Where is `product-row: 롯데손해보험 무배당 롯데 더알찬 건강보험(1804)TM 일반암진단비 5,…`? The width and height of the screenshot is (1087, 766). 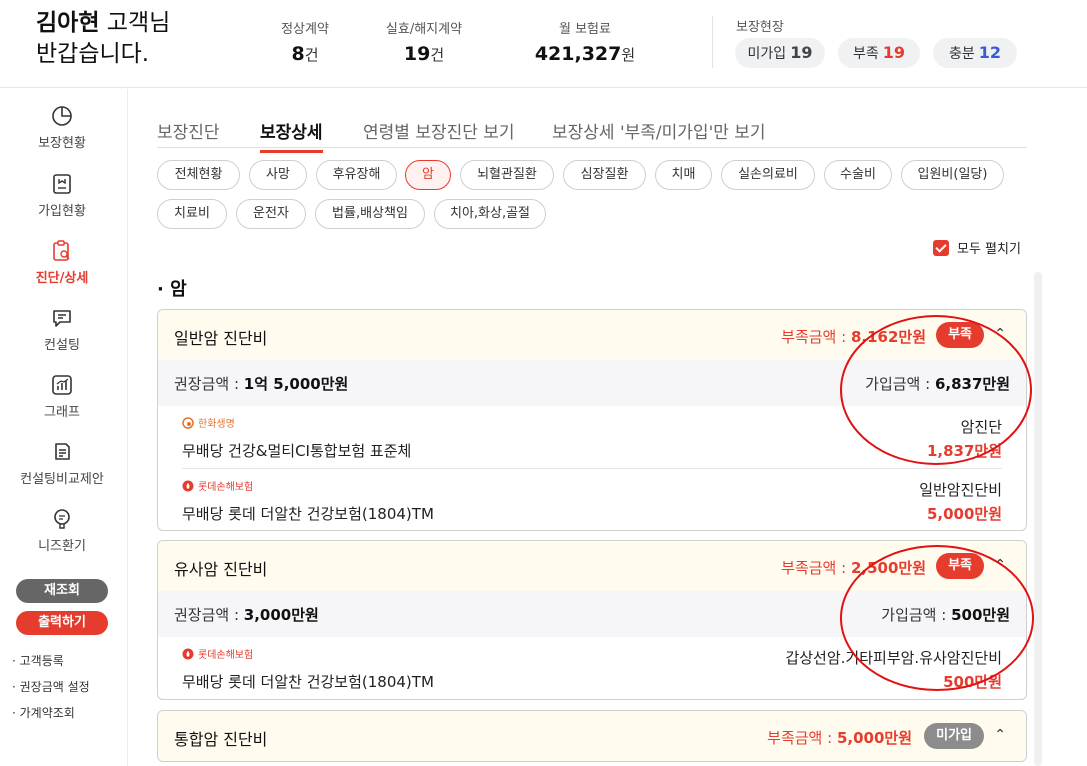
product-row: 롯데손해보험 무배당 롯데 더알찬 건강보험(1804)TM 일반암진단비 5,… is located at coordinates (592, 499).